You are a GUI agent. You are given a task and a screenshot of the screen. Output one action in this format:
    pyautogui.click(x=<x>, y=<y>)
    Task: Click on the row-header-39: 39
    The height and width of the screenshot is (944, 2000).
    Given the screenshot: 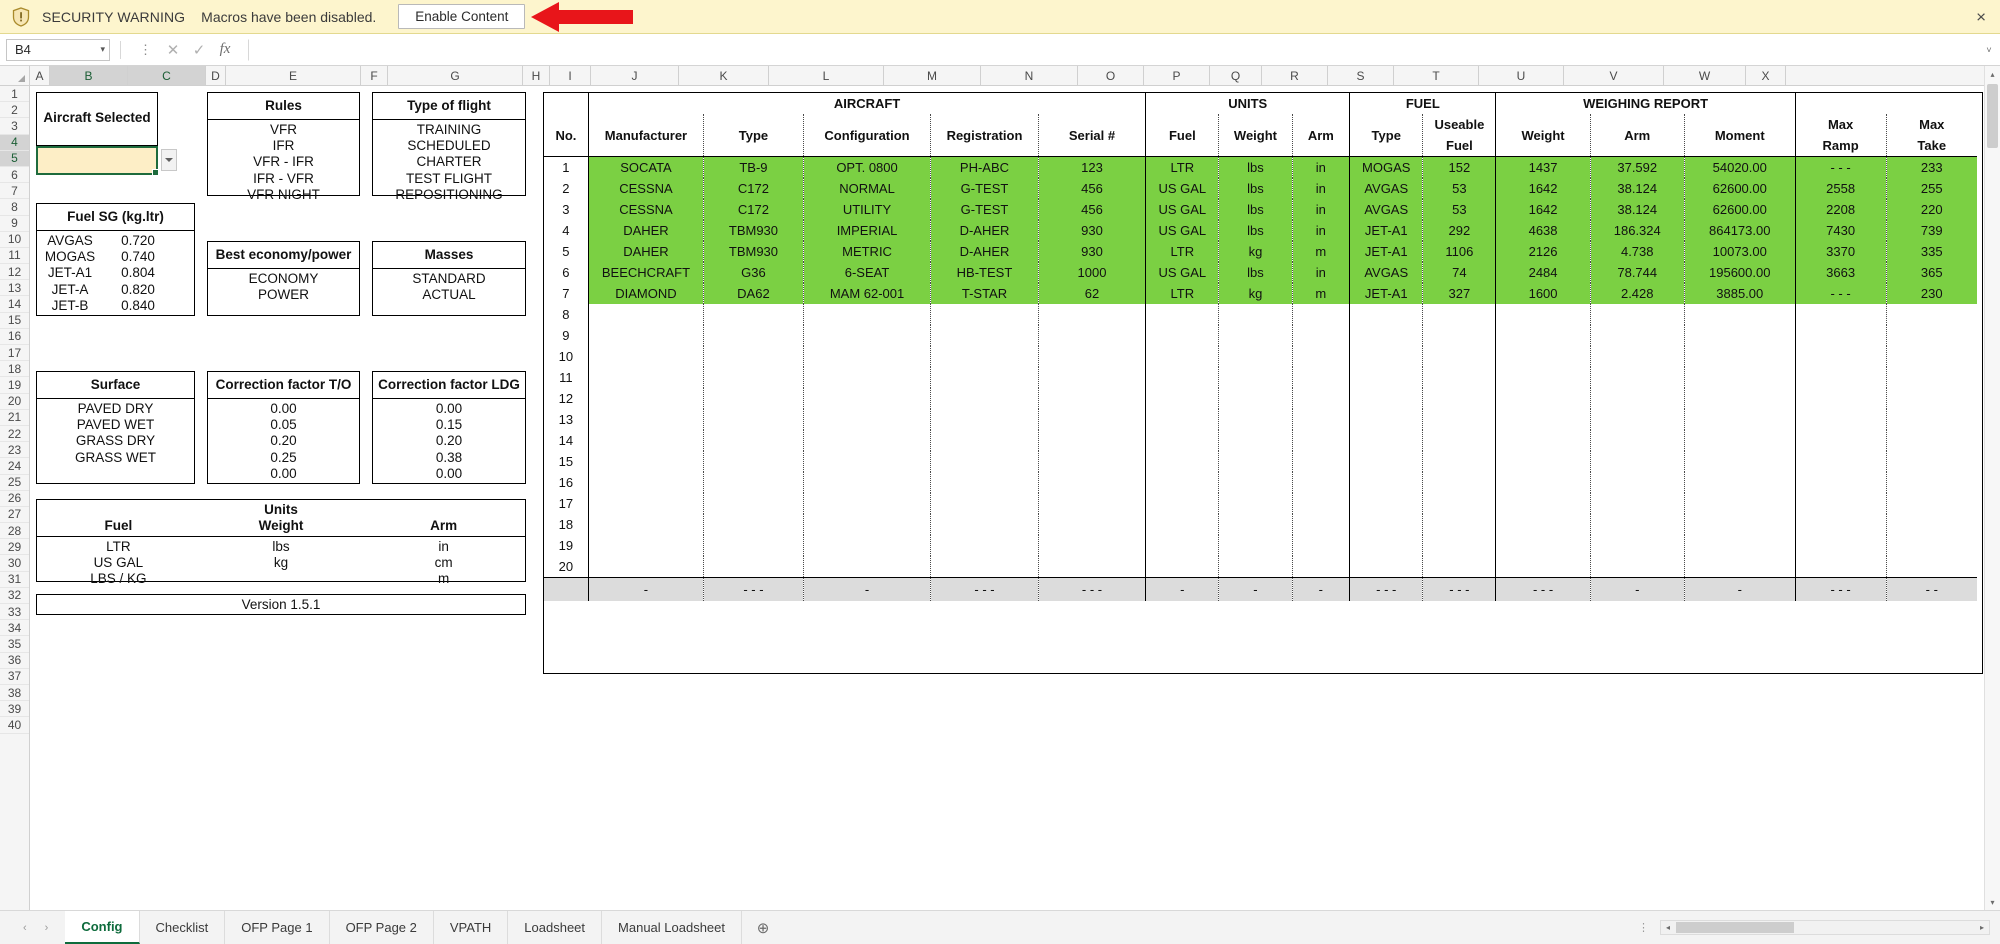 What is the action you would take?
    pyautogui.click(x=14, y=709)
    